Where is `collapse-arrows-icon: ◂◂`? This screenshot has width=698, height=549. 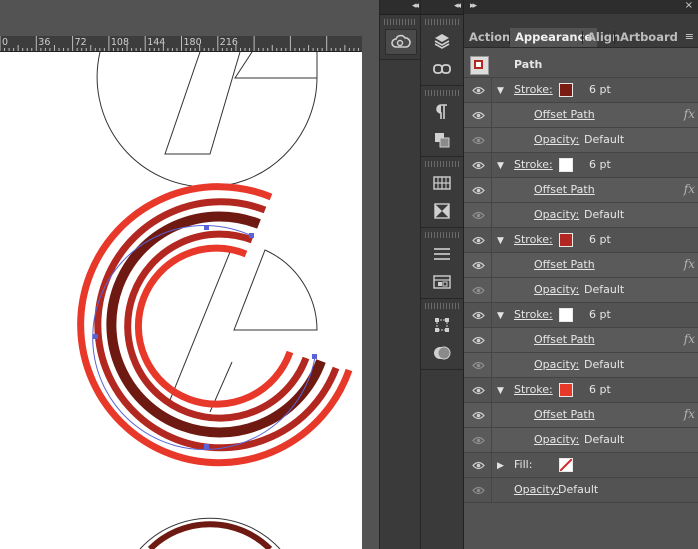 collapse-arrows-icon: ◂◂ is located at coordinates (415, 6).